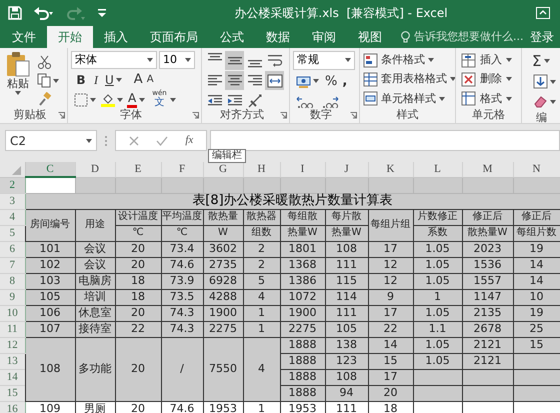  Describe the element at coordinates (12, 407) in the screenshot. I see `row-header: 16` at that location.